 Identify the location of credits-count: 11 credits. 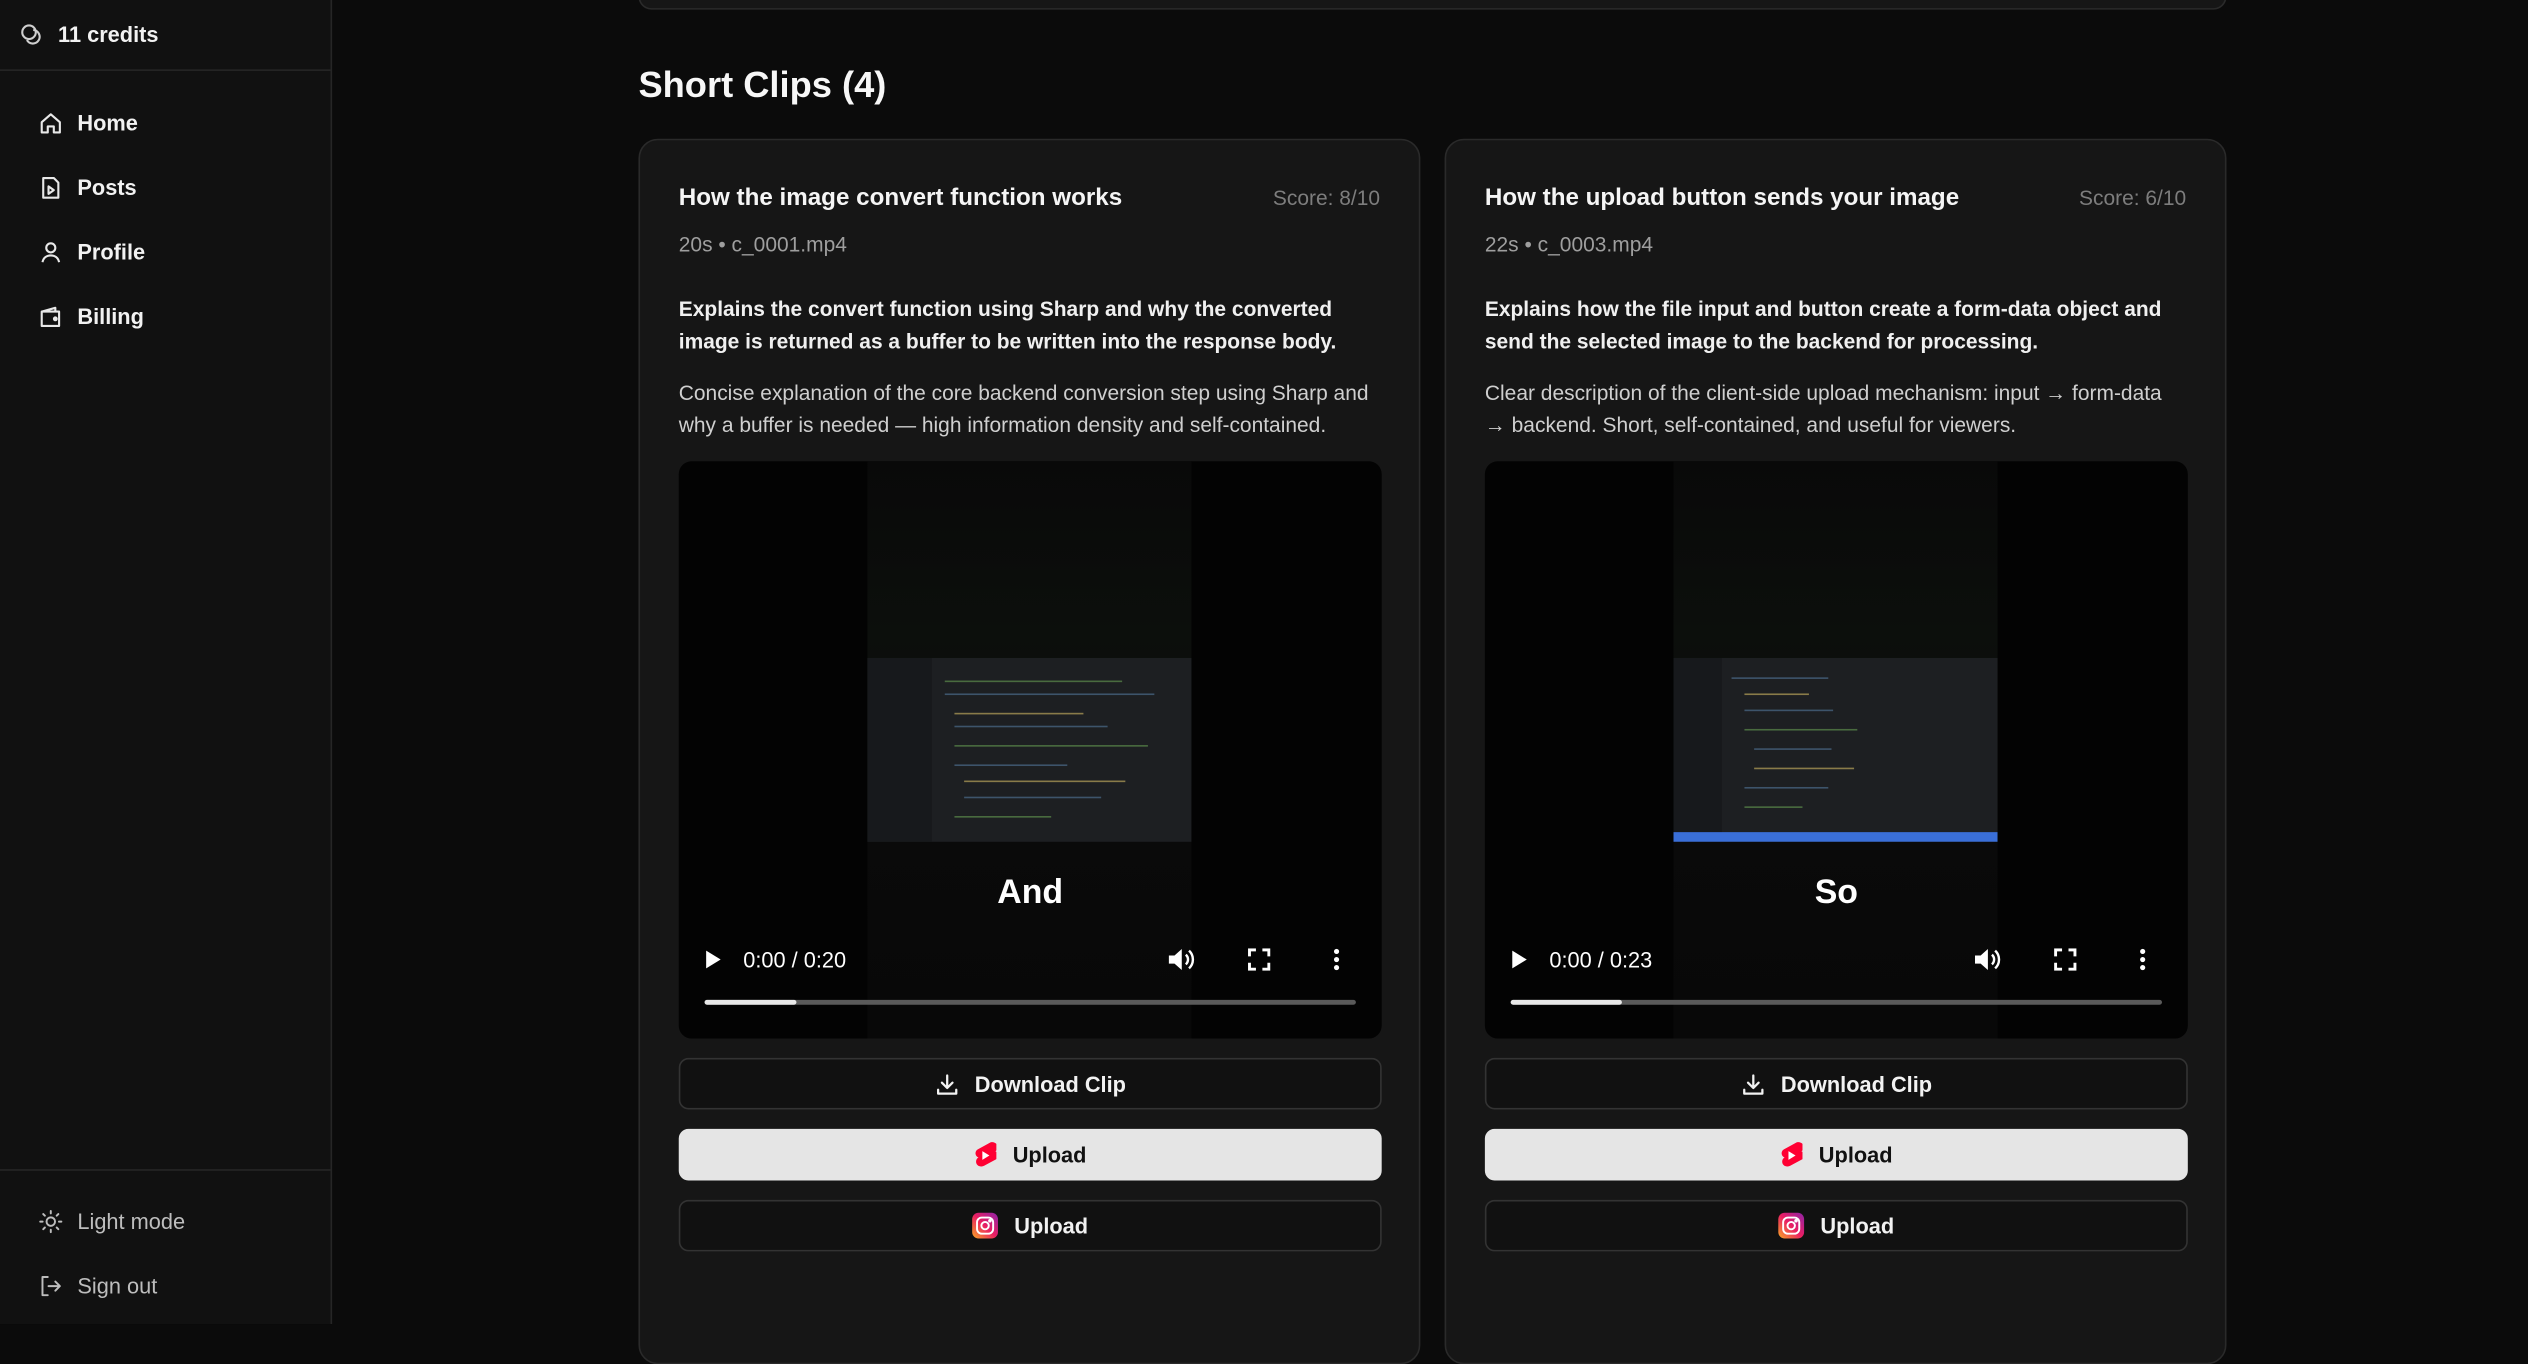
(108, 34).